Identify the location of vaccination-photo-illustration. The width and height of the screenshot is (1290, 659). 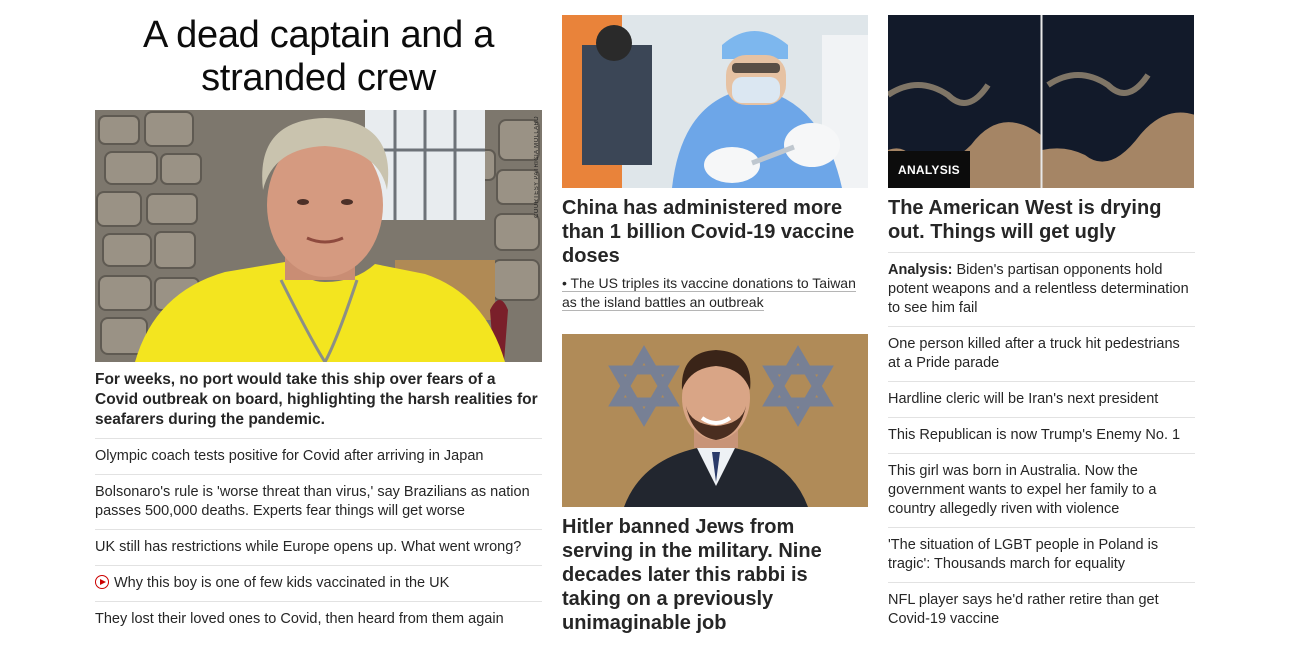
(715, 101).